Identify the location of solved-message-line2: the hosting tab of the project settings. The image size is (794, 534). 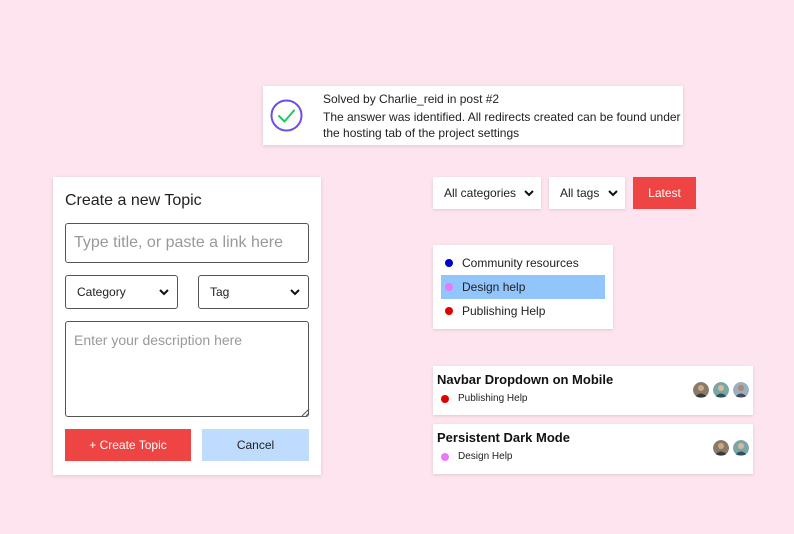
(421, 132).